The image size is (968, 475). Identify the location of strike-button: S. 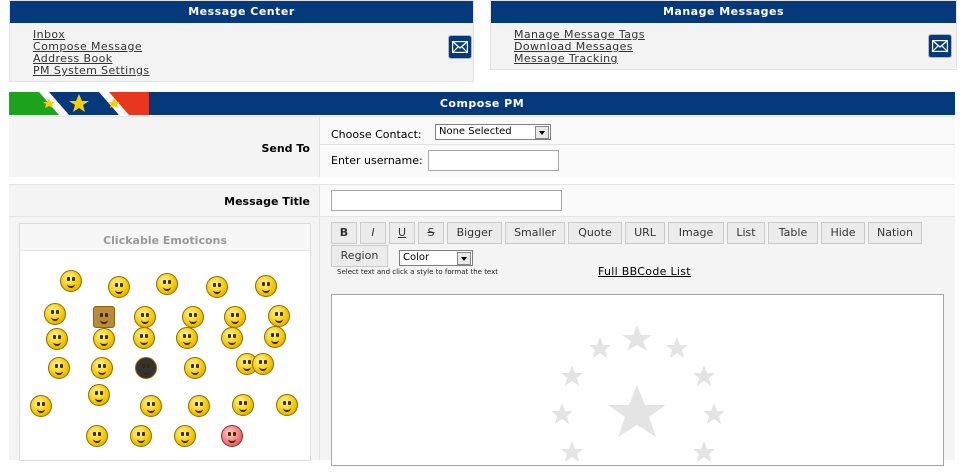
(431, 233).